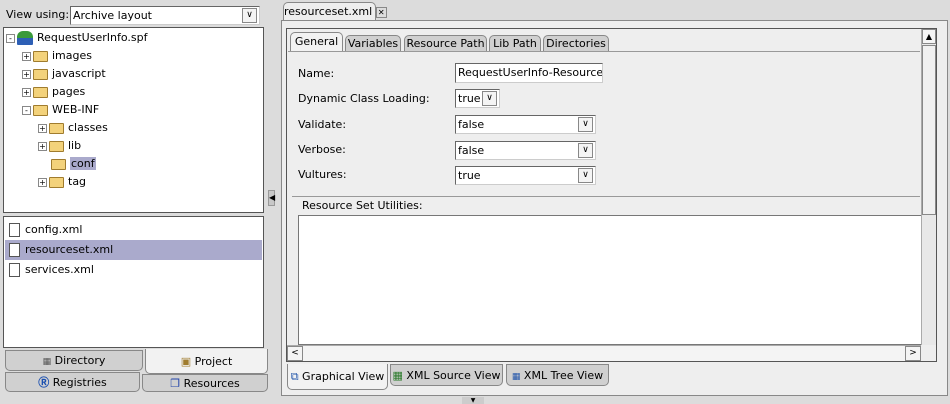 Image resolution: width=950 pixels, height=404 pixels. What do you see at coordinates (69, 91) in the screenshot?
I see `tree-node-label: pages` at bounding box center [69, 91].